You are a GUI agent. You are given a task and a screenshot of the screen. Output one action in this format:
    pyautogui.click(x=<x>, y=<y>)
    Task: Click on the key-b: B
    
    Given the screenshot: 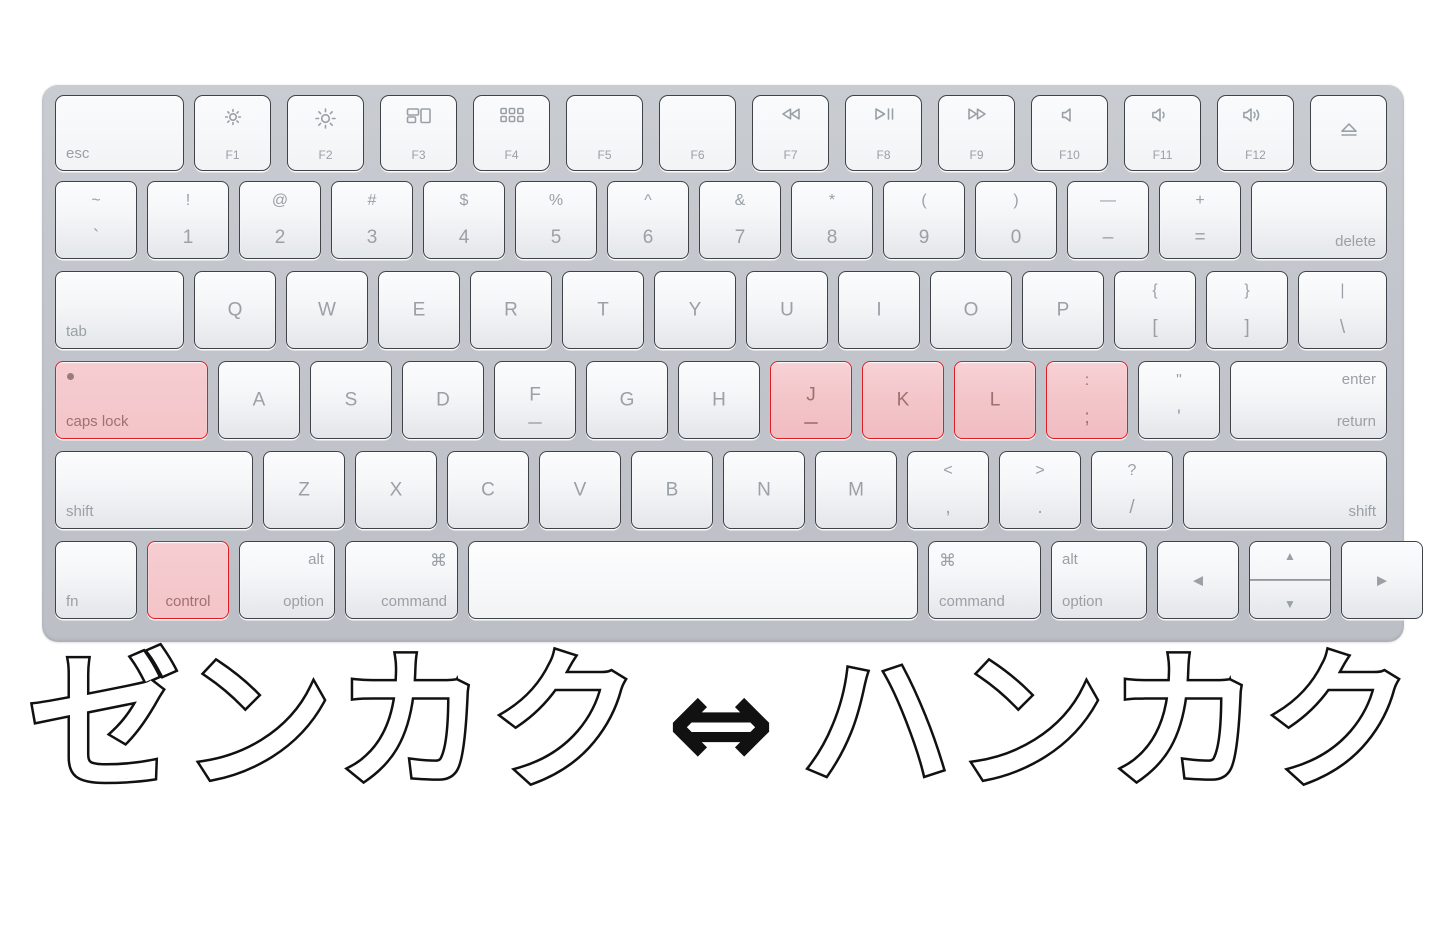 What is the action you would take?
    pyautogui.click(x=672, y=490)
    